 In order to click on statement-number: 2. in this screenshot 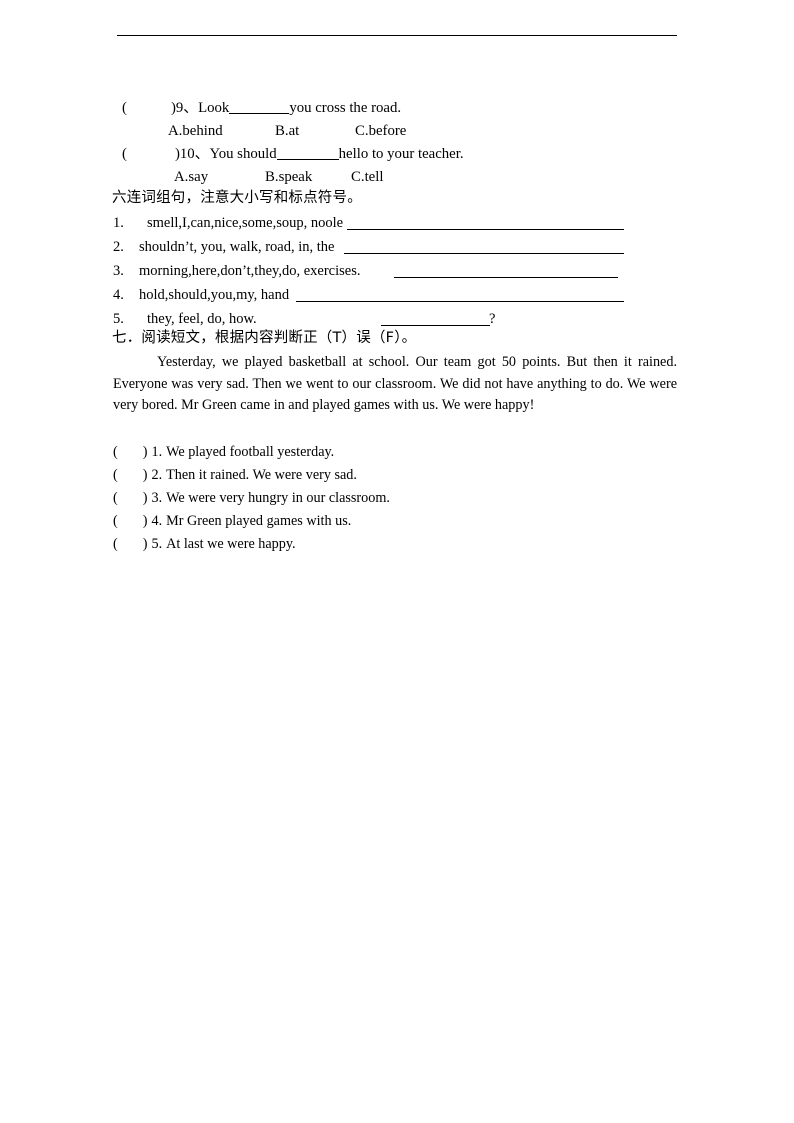, I will do `click(157, 475)`.